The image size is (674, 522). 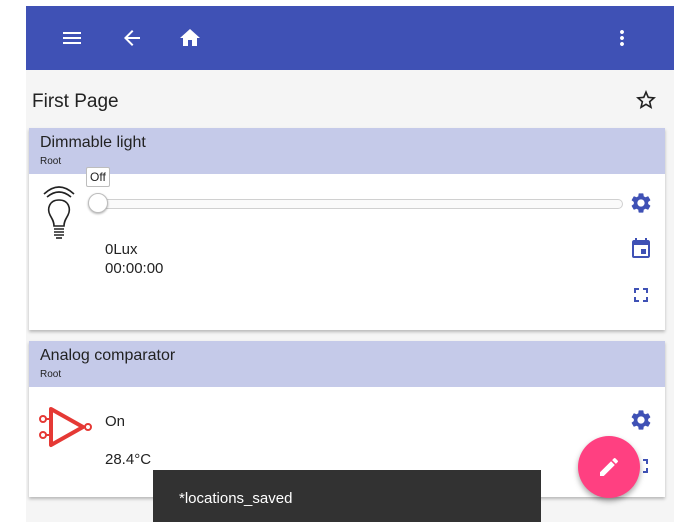 What do you see at coordinates (72, 38) in the screenshot?
I see `menu-icon` at bounding box center [72, 38].